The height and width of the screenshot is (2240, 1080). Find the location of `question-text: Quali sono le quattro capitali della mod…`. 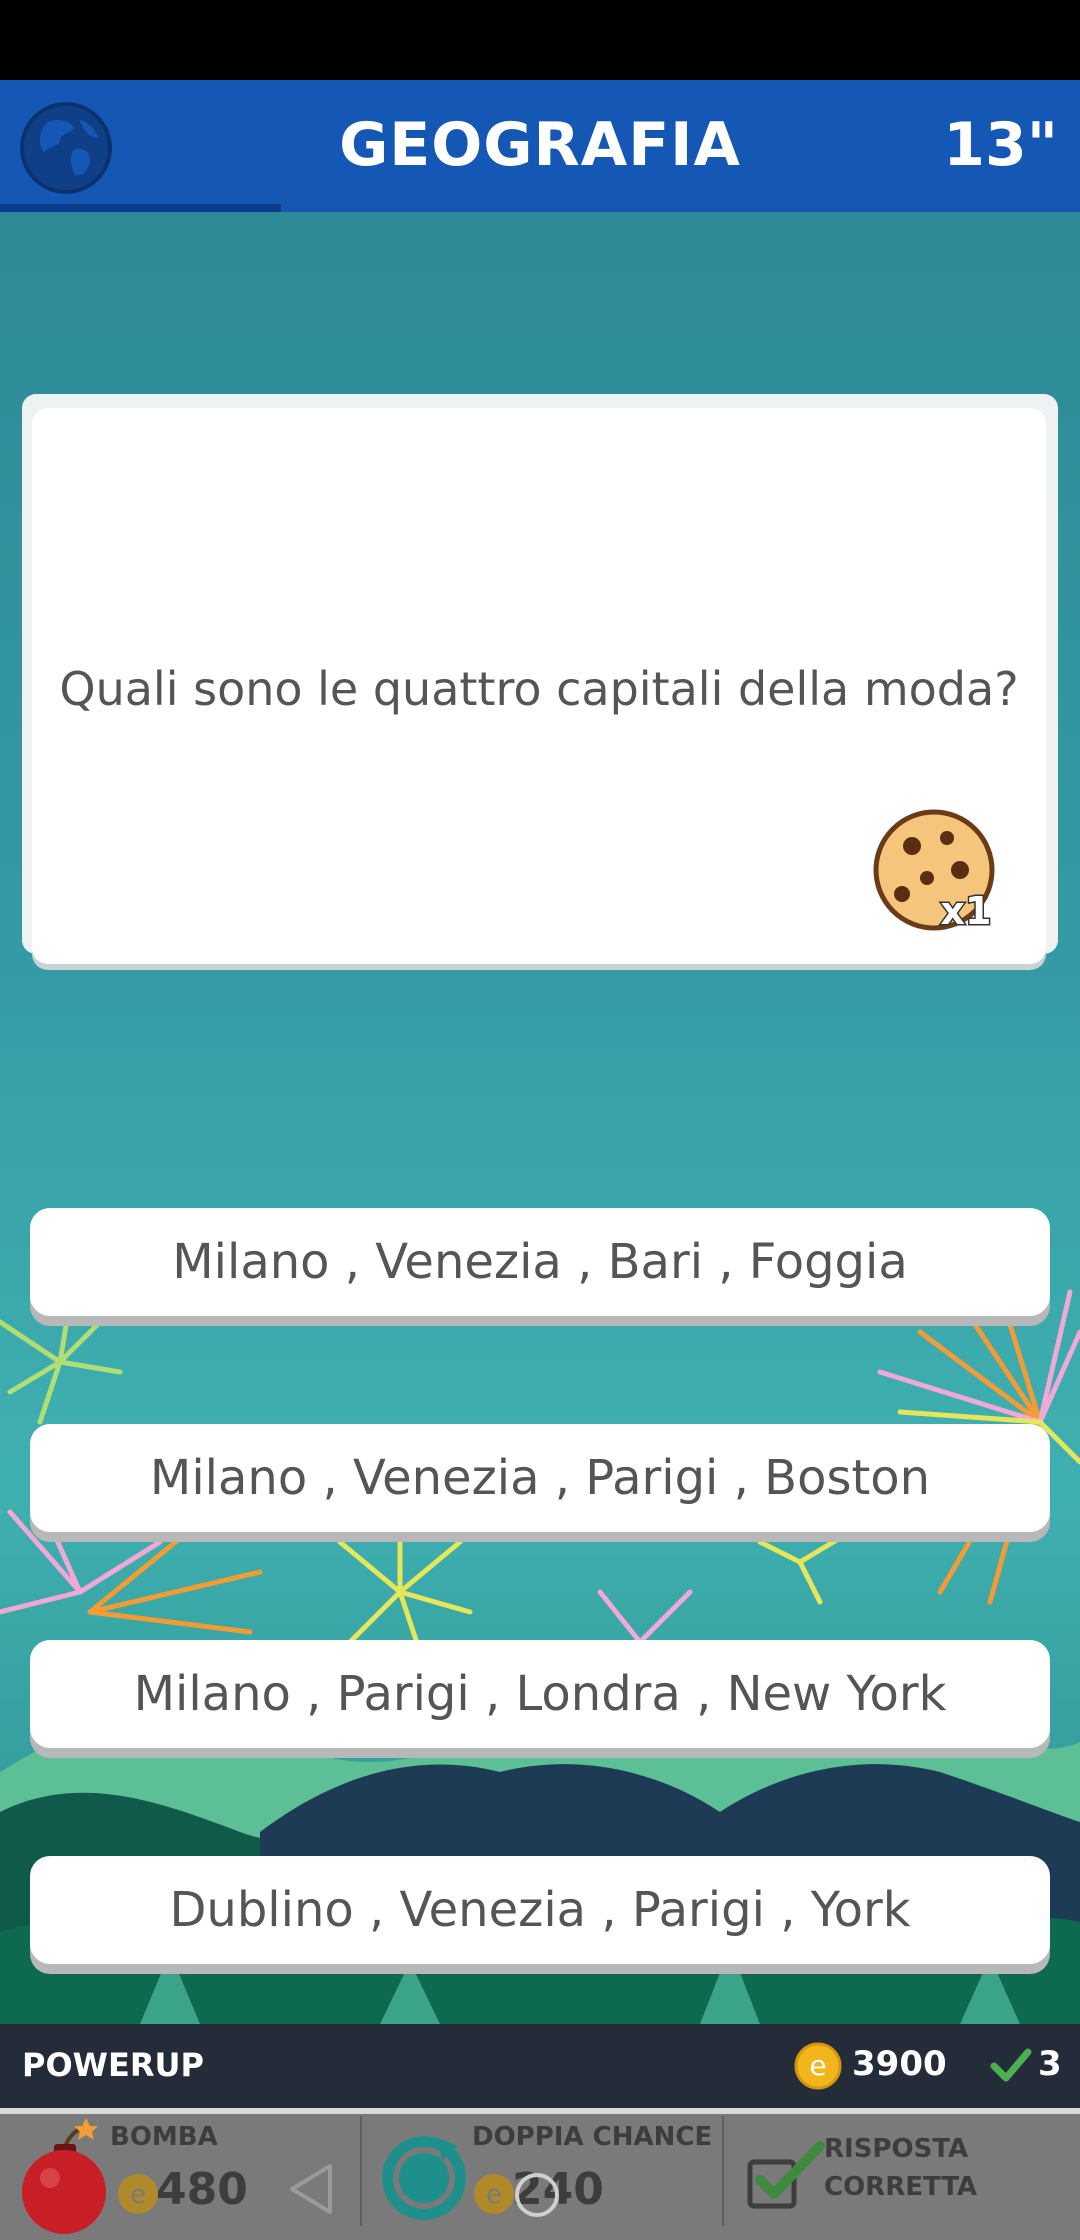

question-text: Quali sono le quattro capitali della mod… is located at coordinates (539, 689).